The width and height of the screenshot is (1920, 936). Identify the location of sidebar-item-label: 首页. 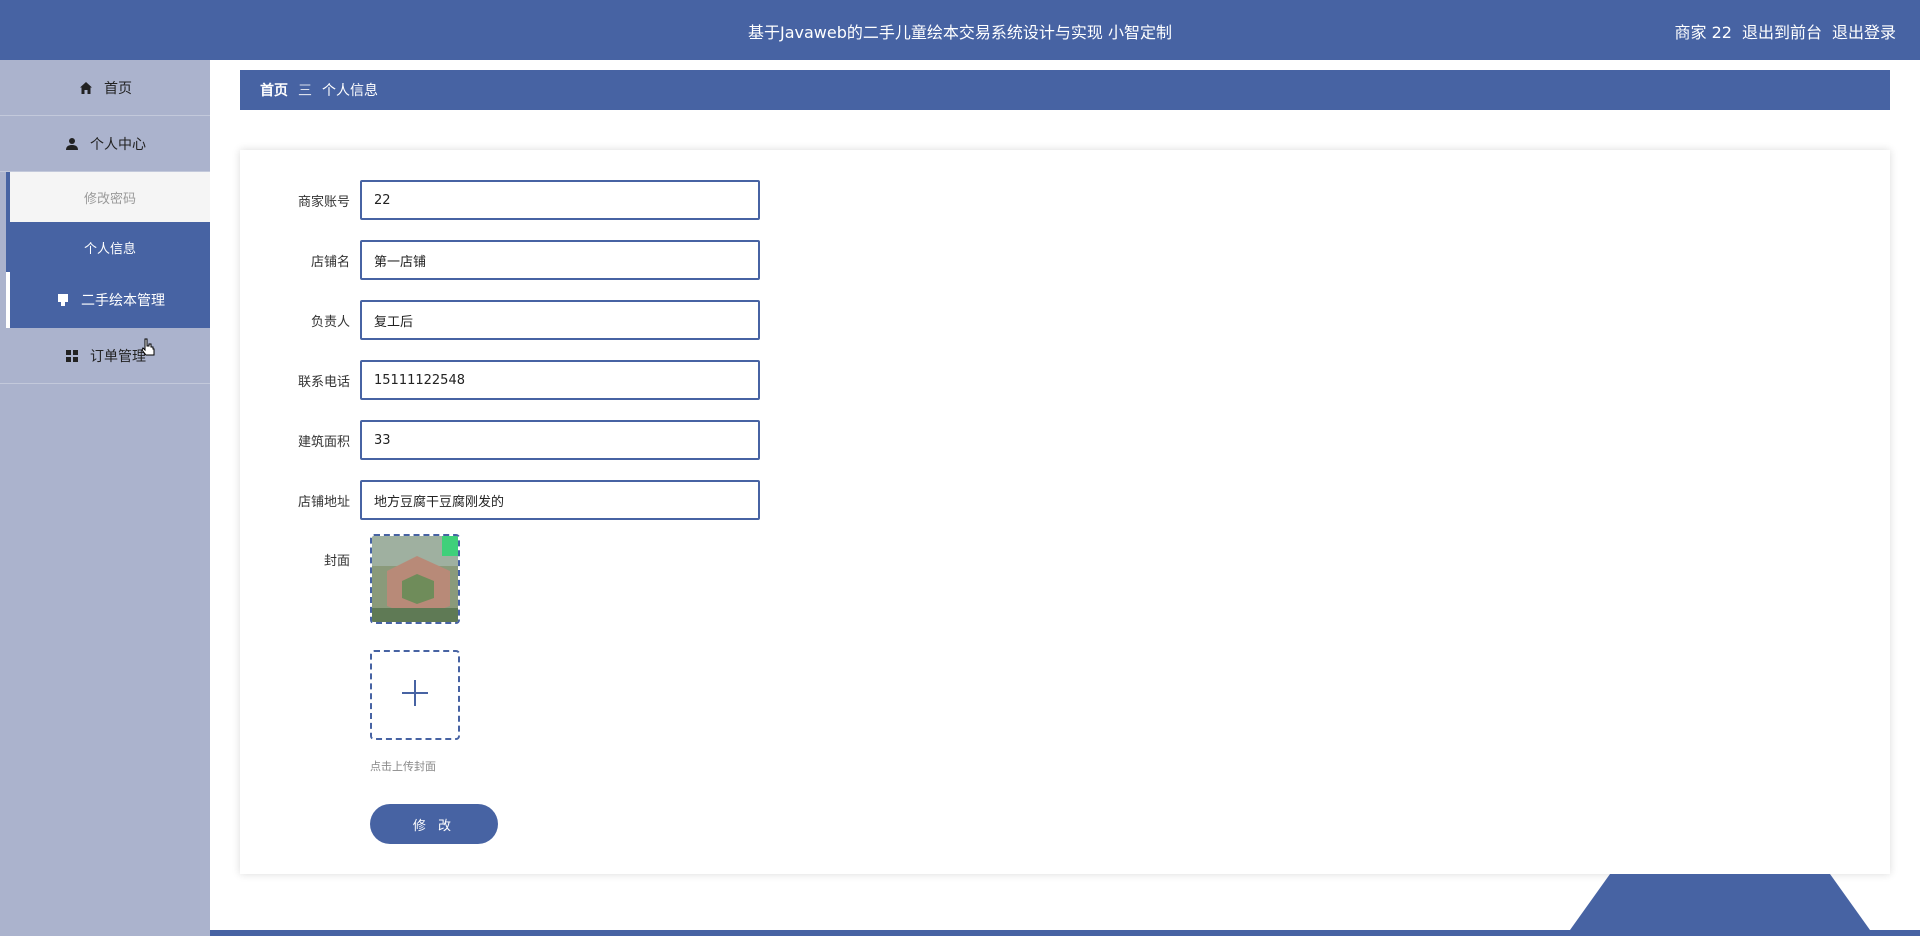
(118, 88).